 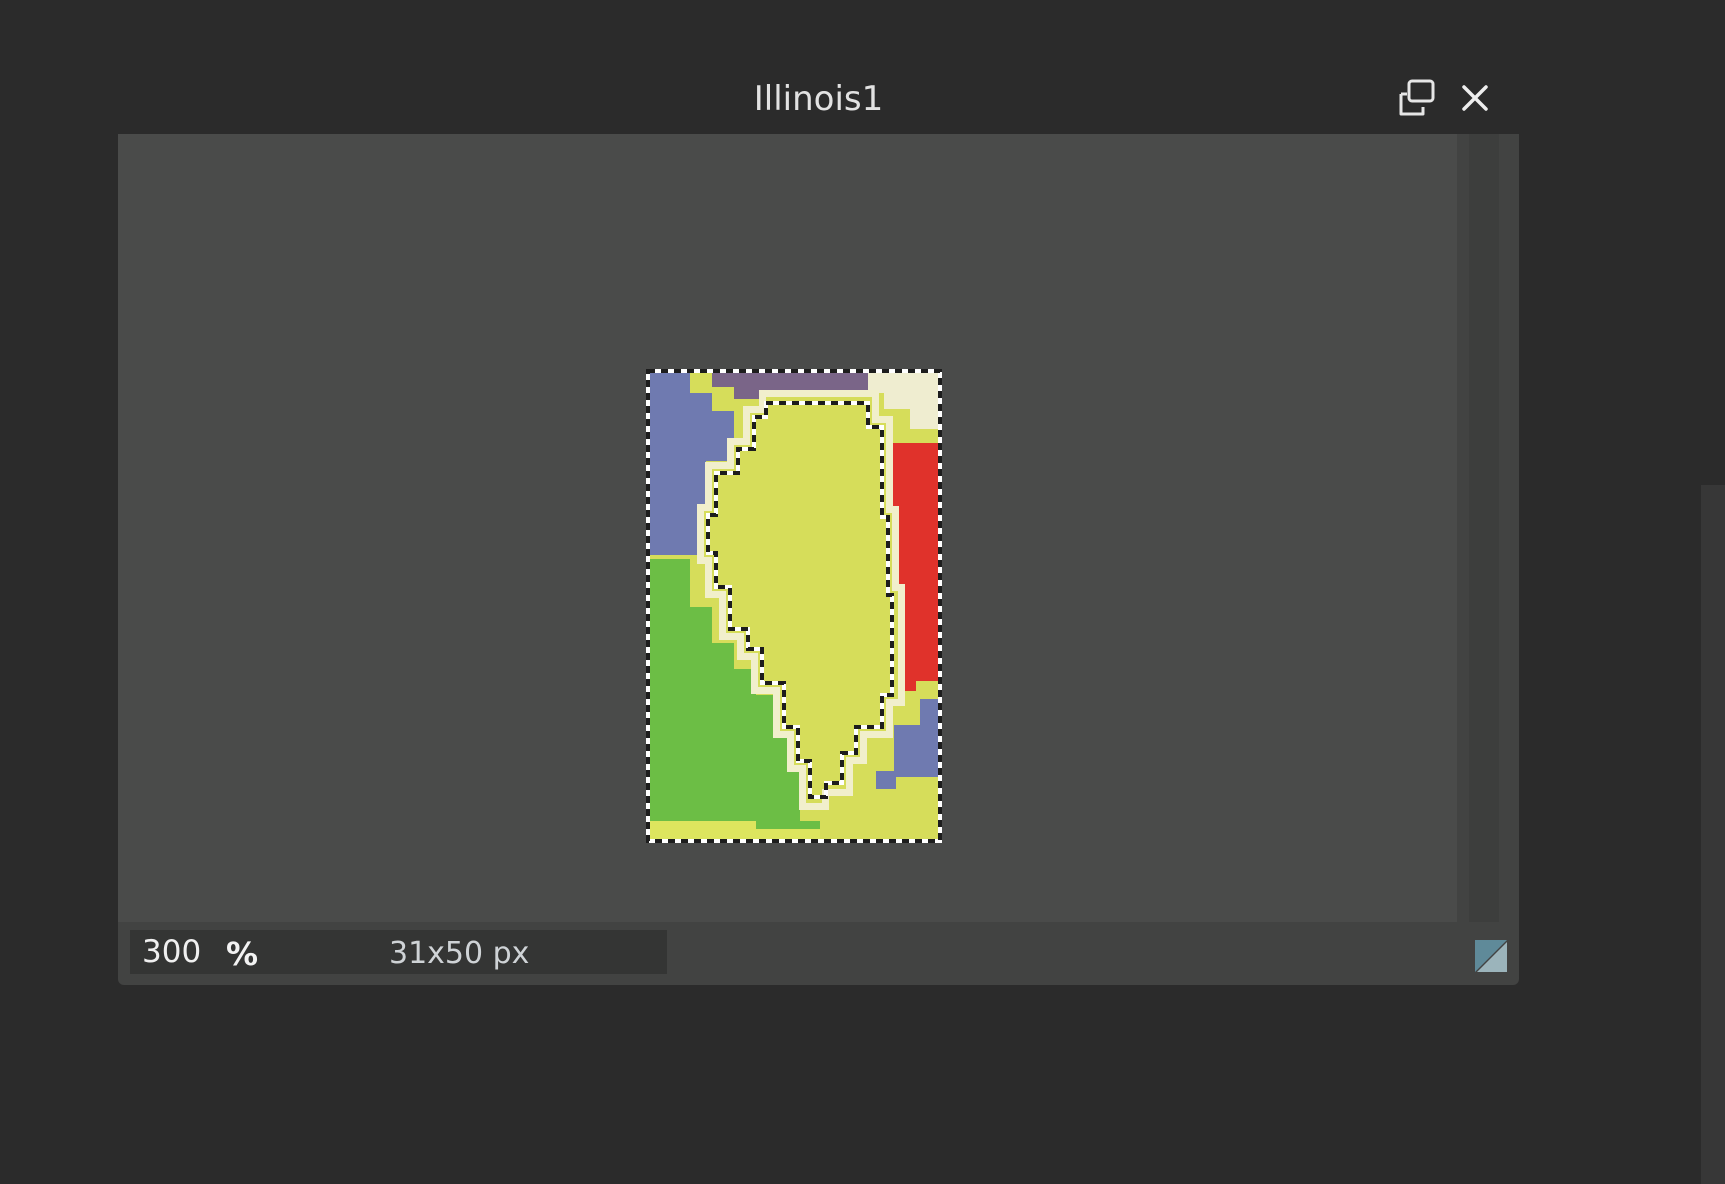 I want to click on status-field: 300 % 31x50 px, so click(x=398, y=952).